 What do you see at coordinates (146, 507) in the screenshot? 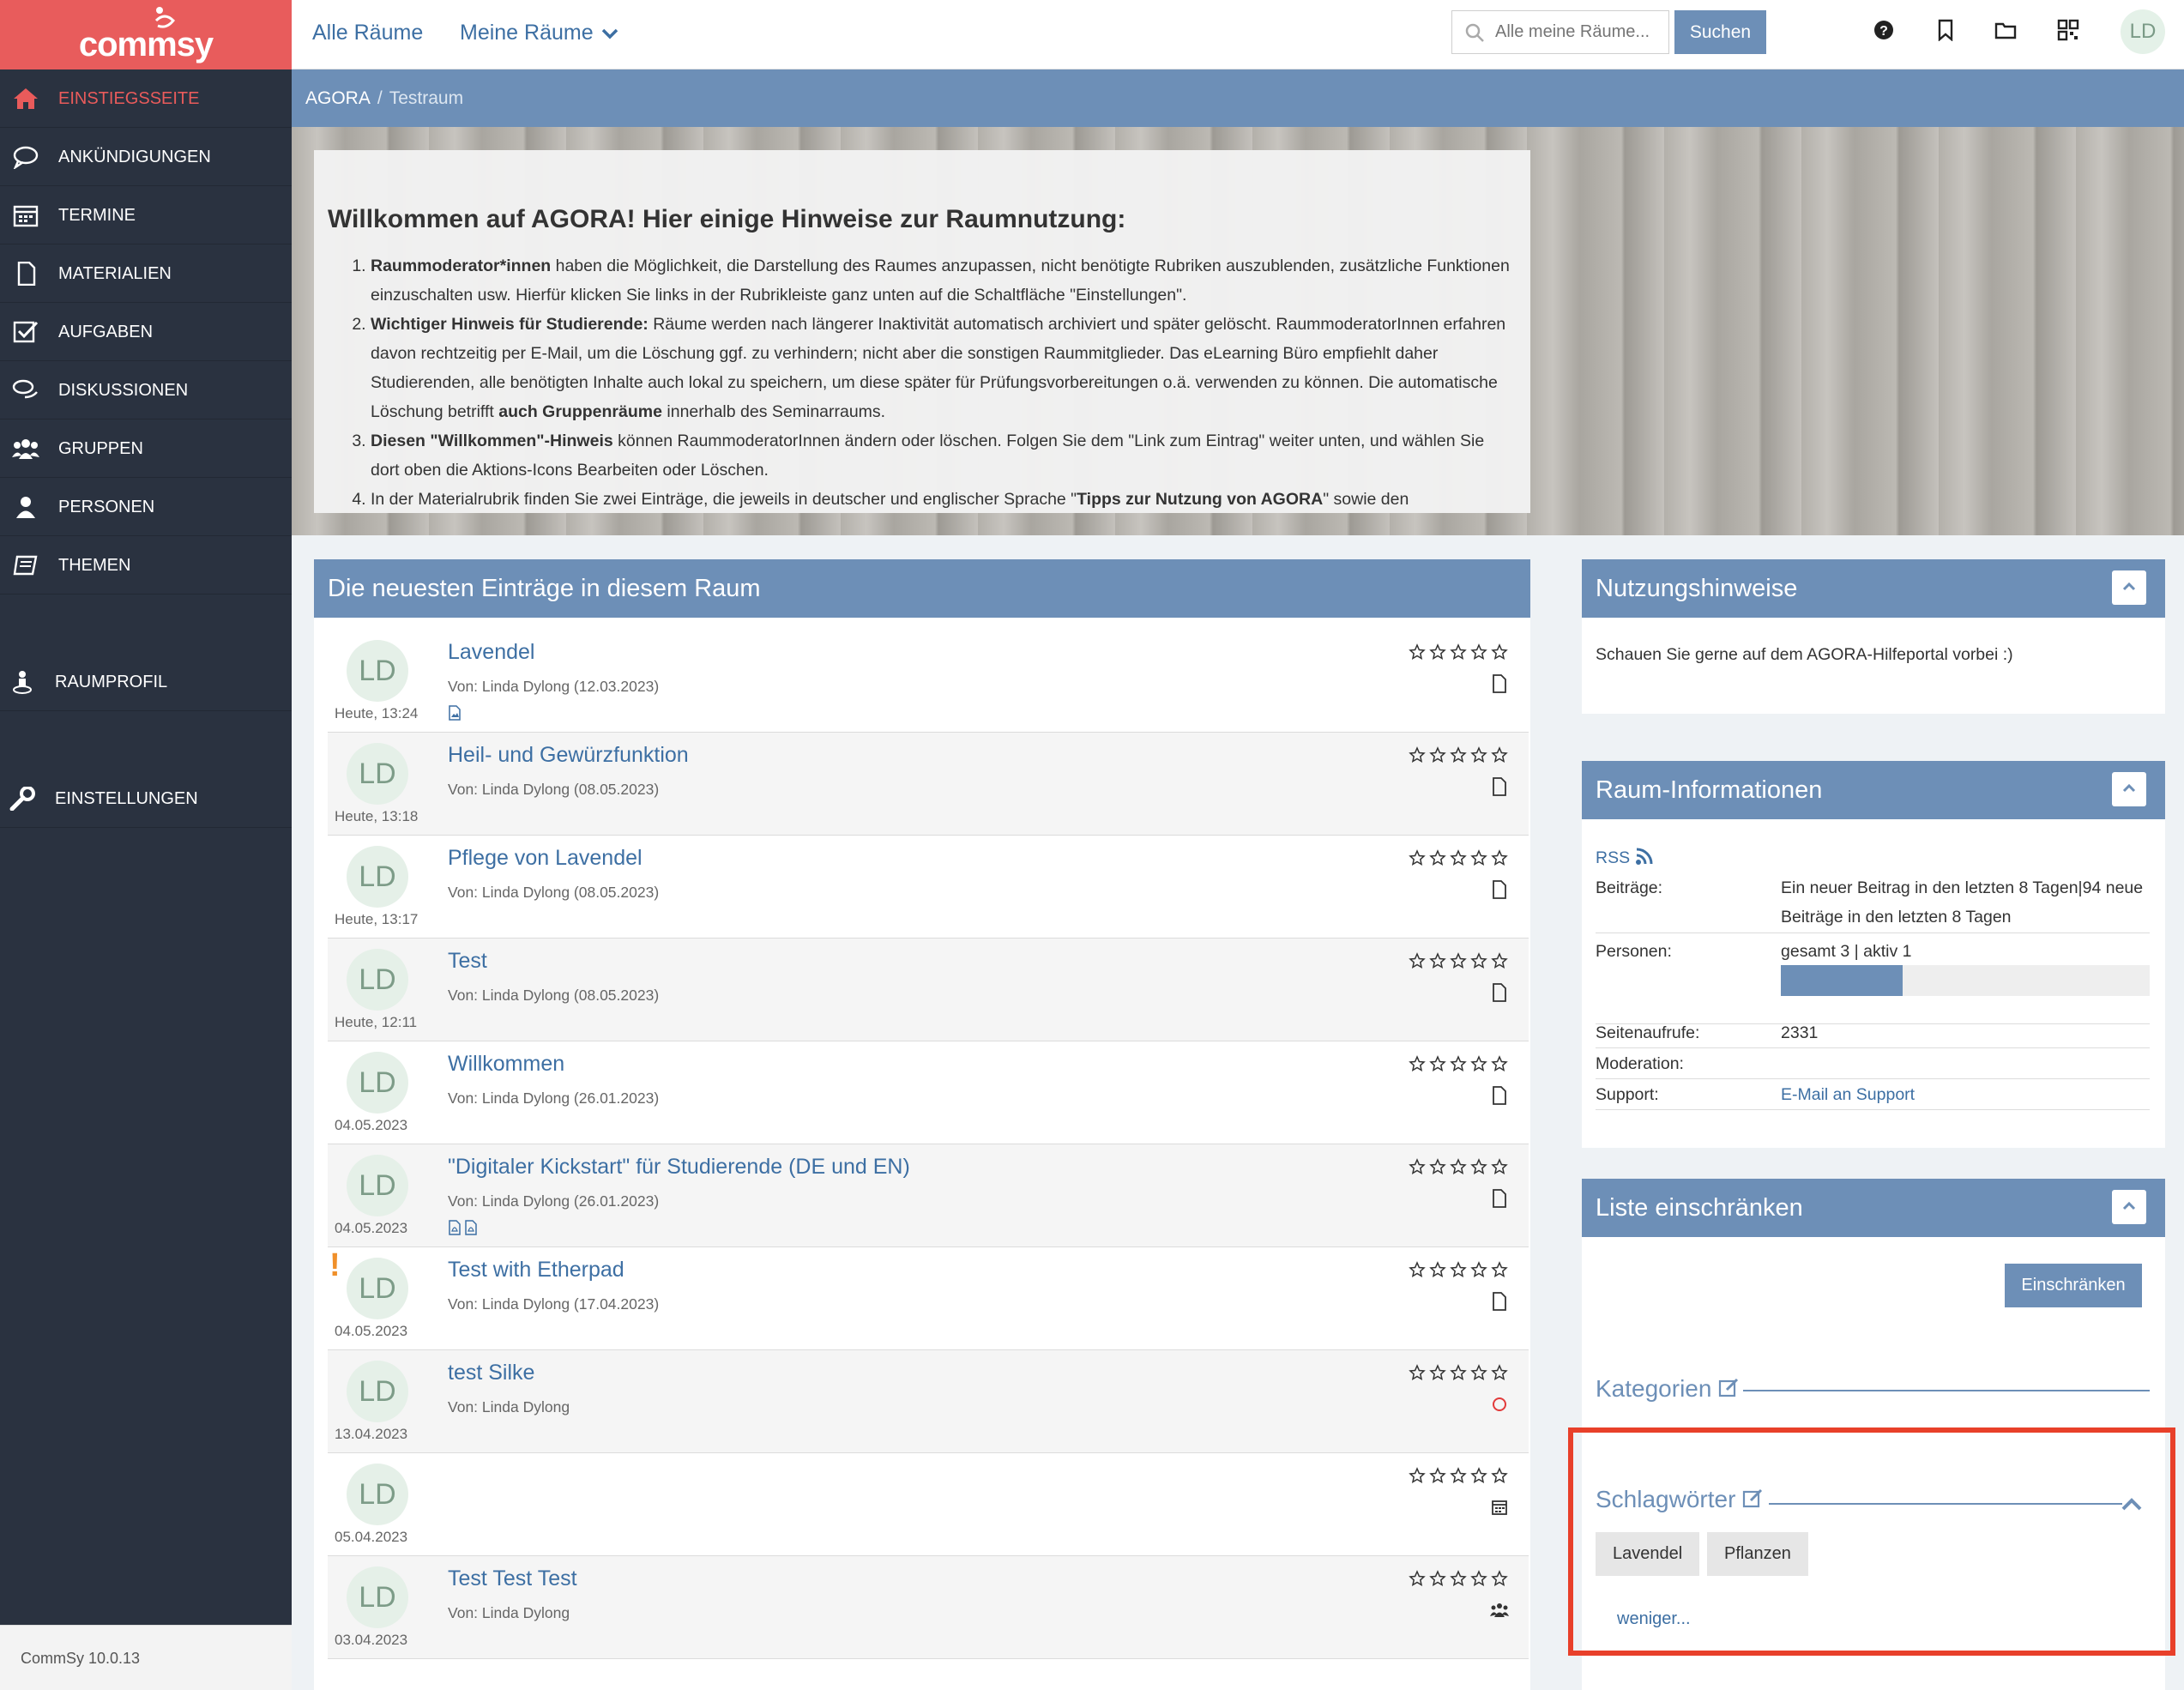
I see `sidebar-item-personen: Personen` at bounding box center [146, 507].